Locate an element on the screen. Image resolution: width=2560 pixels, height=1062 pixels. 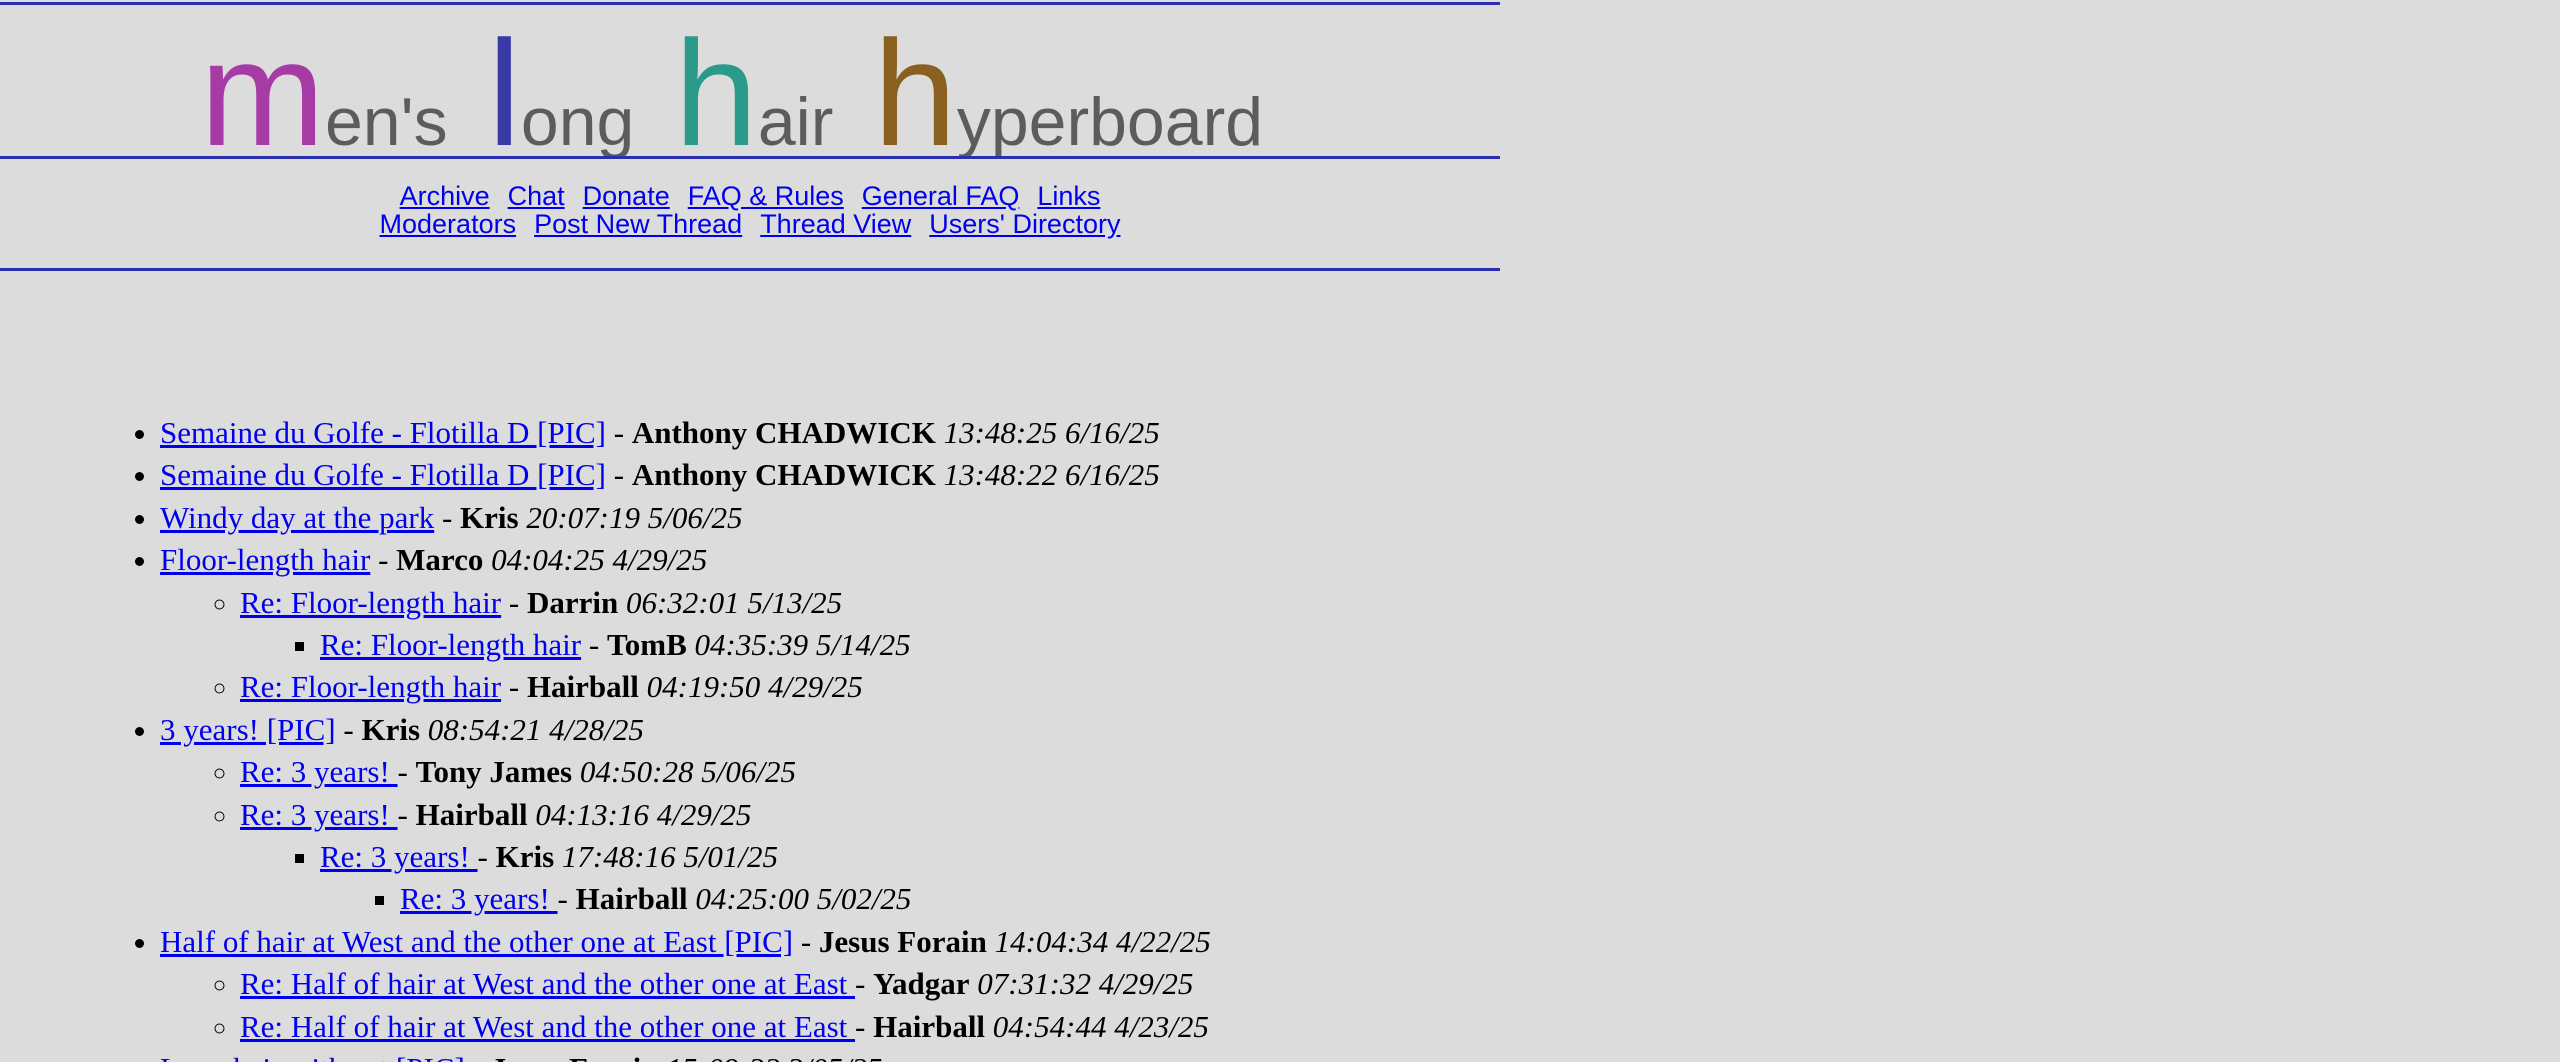
thread-link: Floor-length hair is located at coordinates (265, 559).